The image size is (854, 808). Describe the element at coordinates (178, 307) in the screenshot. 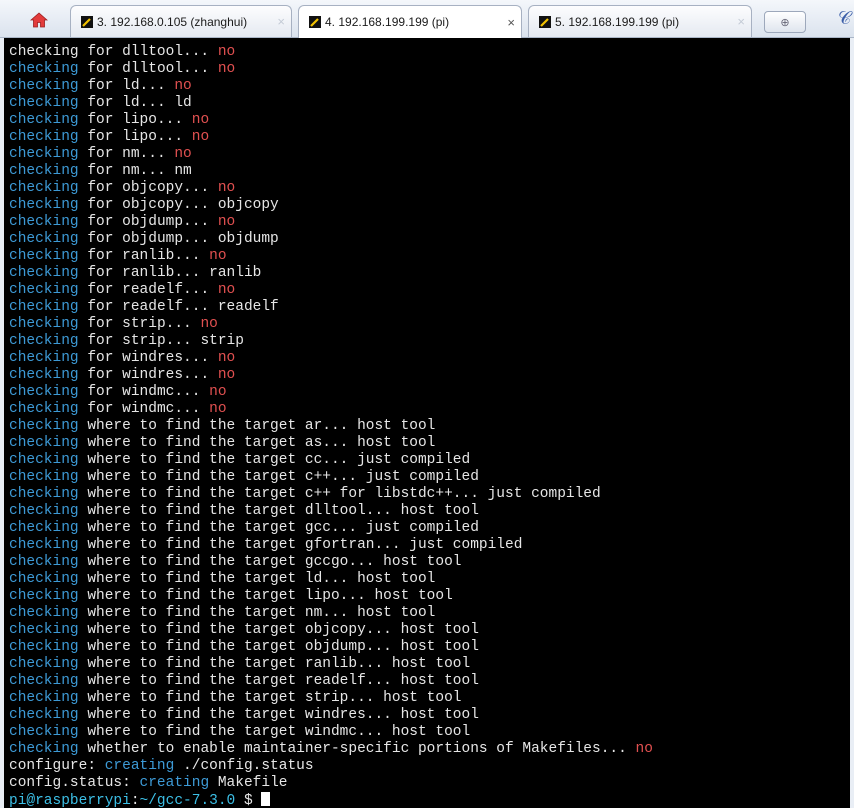

I see `terminal-text: for readelf... readelf` at that location.